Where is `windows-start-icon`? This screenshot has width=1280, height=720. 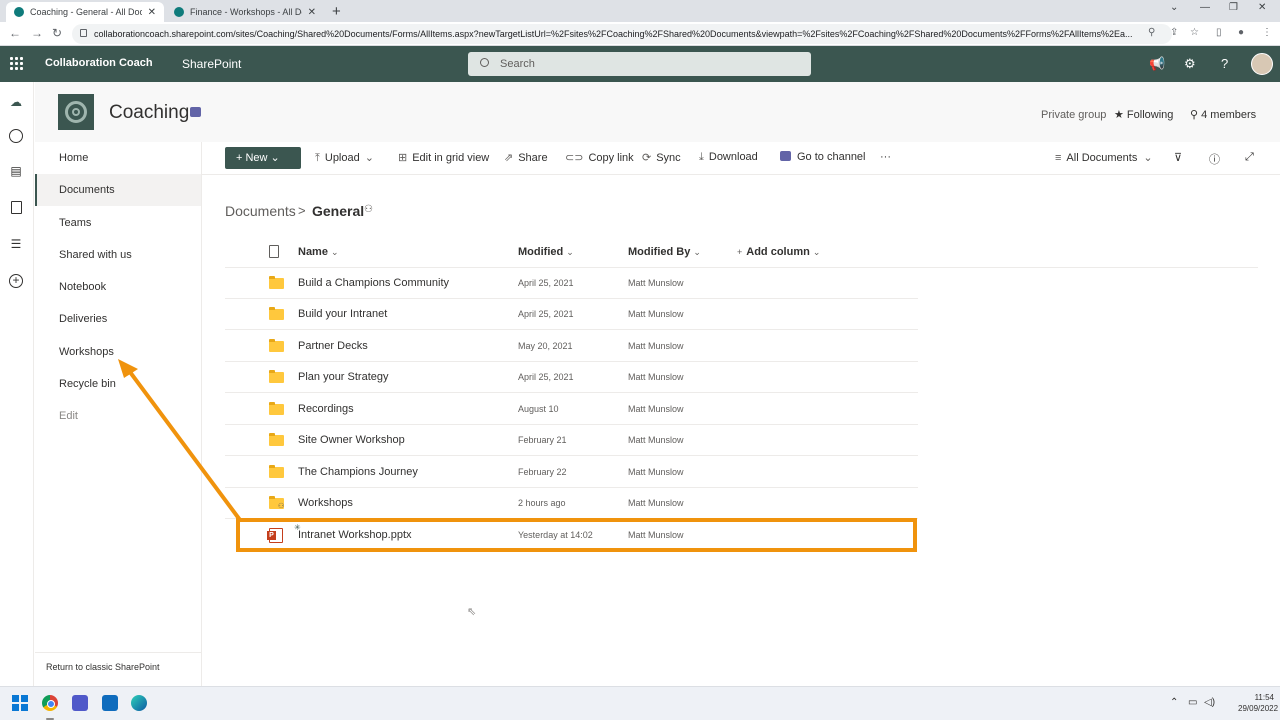
windows-start-icon is located at coordinates (20, 703).